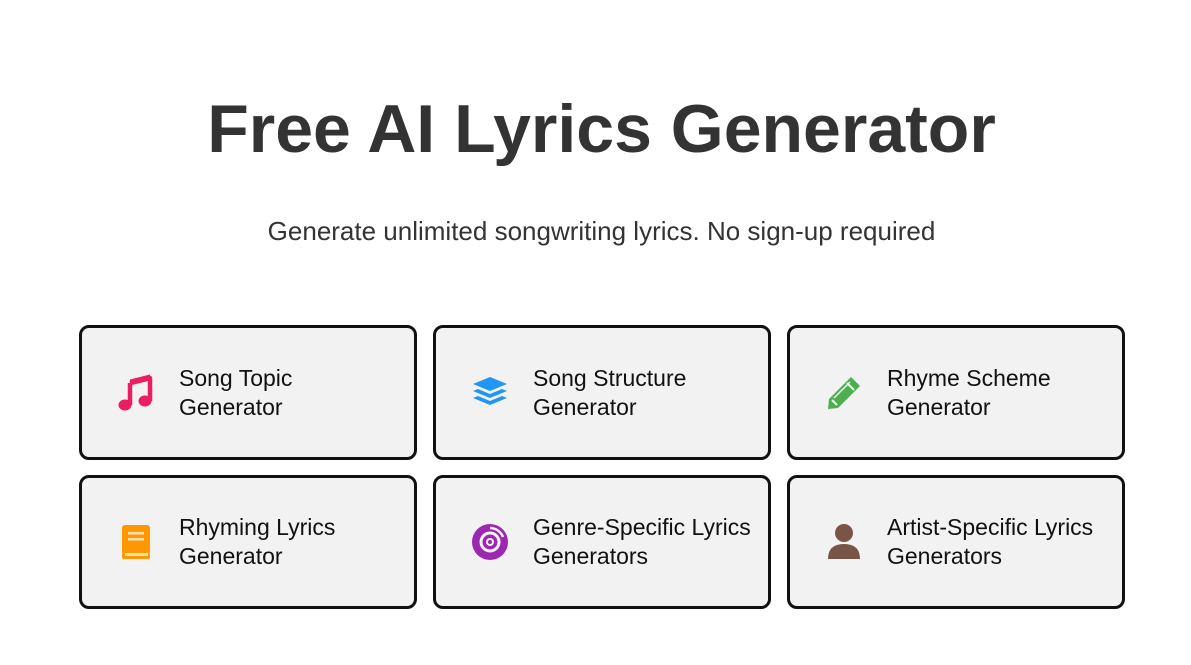 The width and height of the screenshot is (1191, 665). What do you see at coordinates (969, 392) in the screenshot?
I see `tool-card-label: Rhyme Scheme Generator` at bounding box center [969, 392].